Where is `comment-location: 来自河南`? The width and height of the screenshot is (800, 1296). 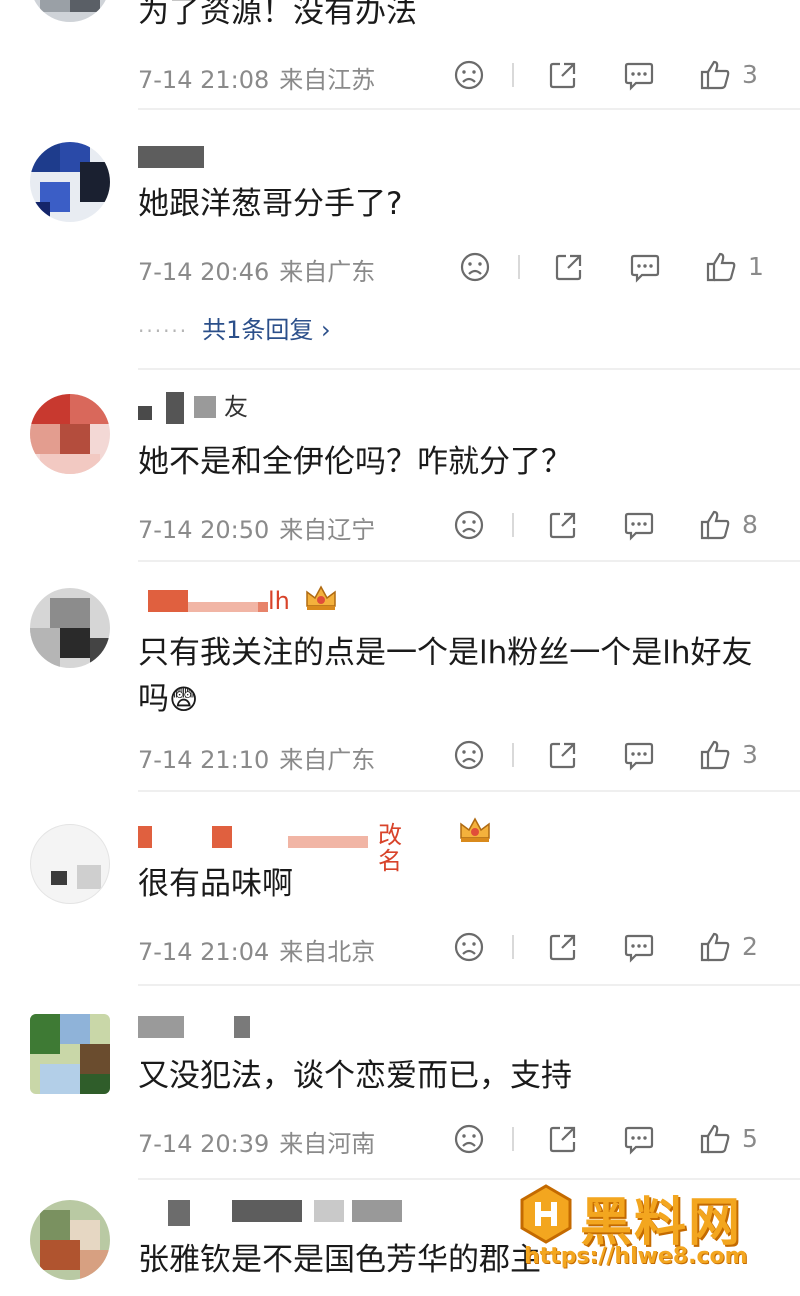
comment-location: 来自河南 is located at coordinates (327, 1144).